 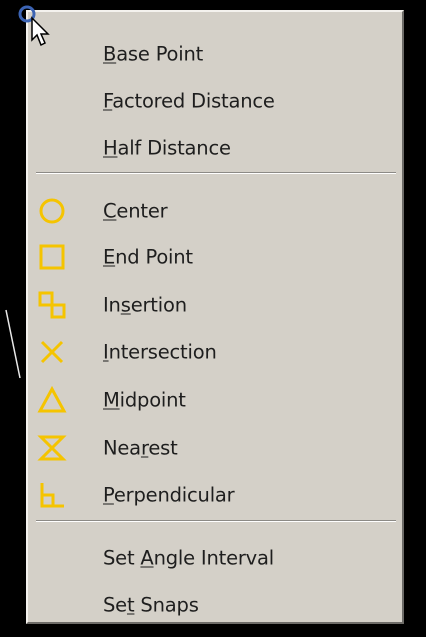 I want to click on menu-item-label: Center, so click(x=135, y=211).